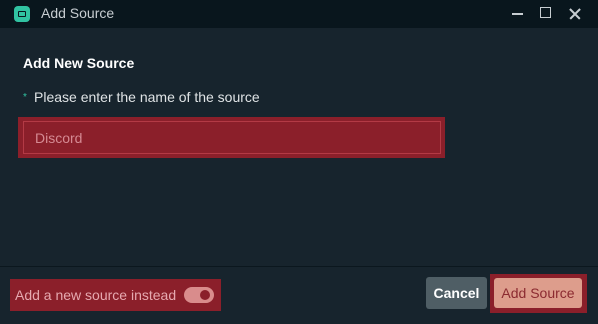 The height and width of the screenshot is (324, 598). What do you see at coordinates (538, 293) in the screenshot?
I see `add-source-button: Add Source` at bounding box center [538, 293].